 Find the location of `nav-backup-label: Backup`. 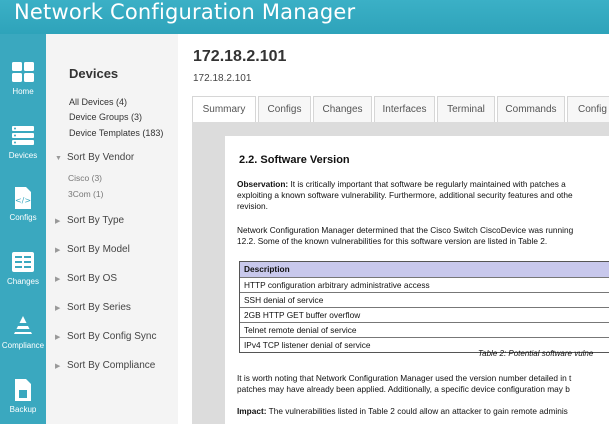

nav-backup-label: Backup is located at coordinates (23, 409).